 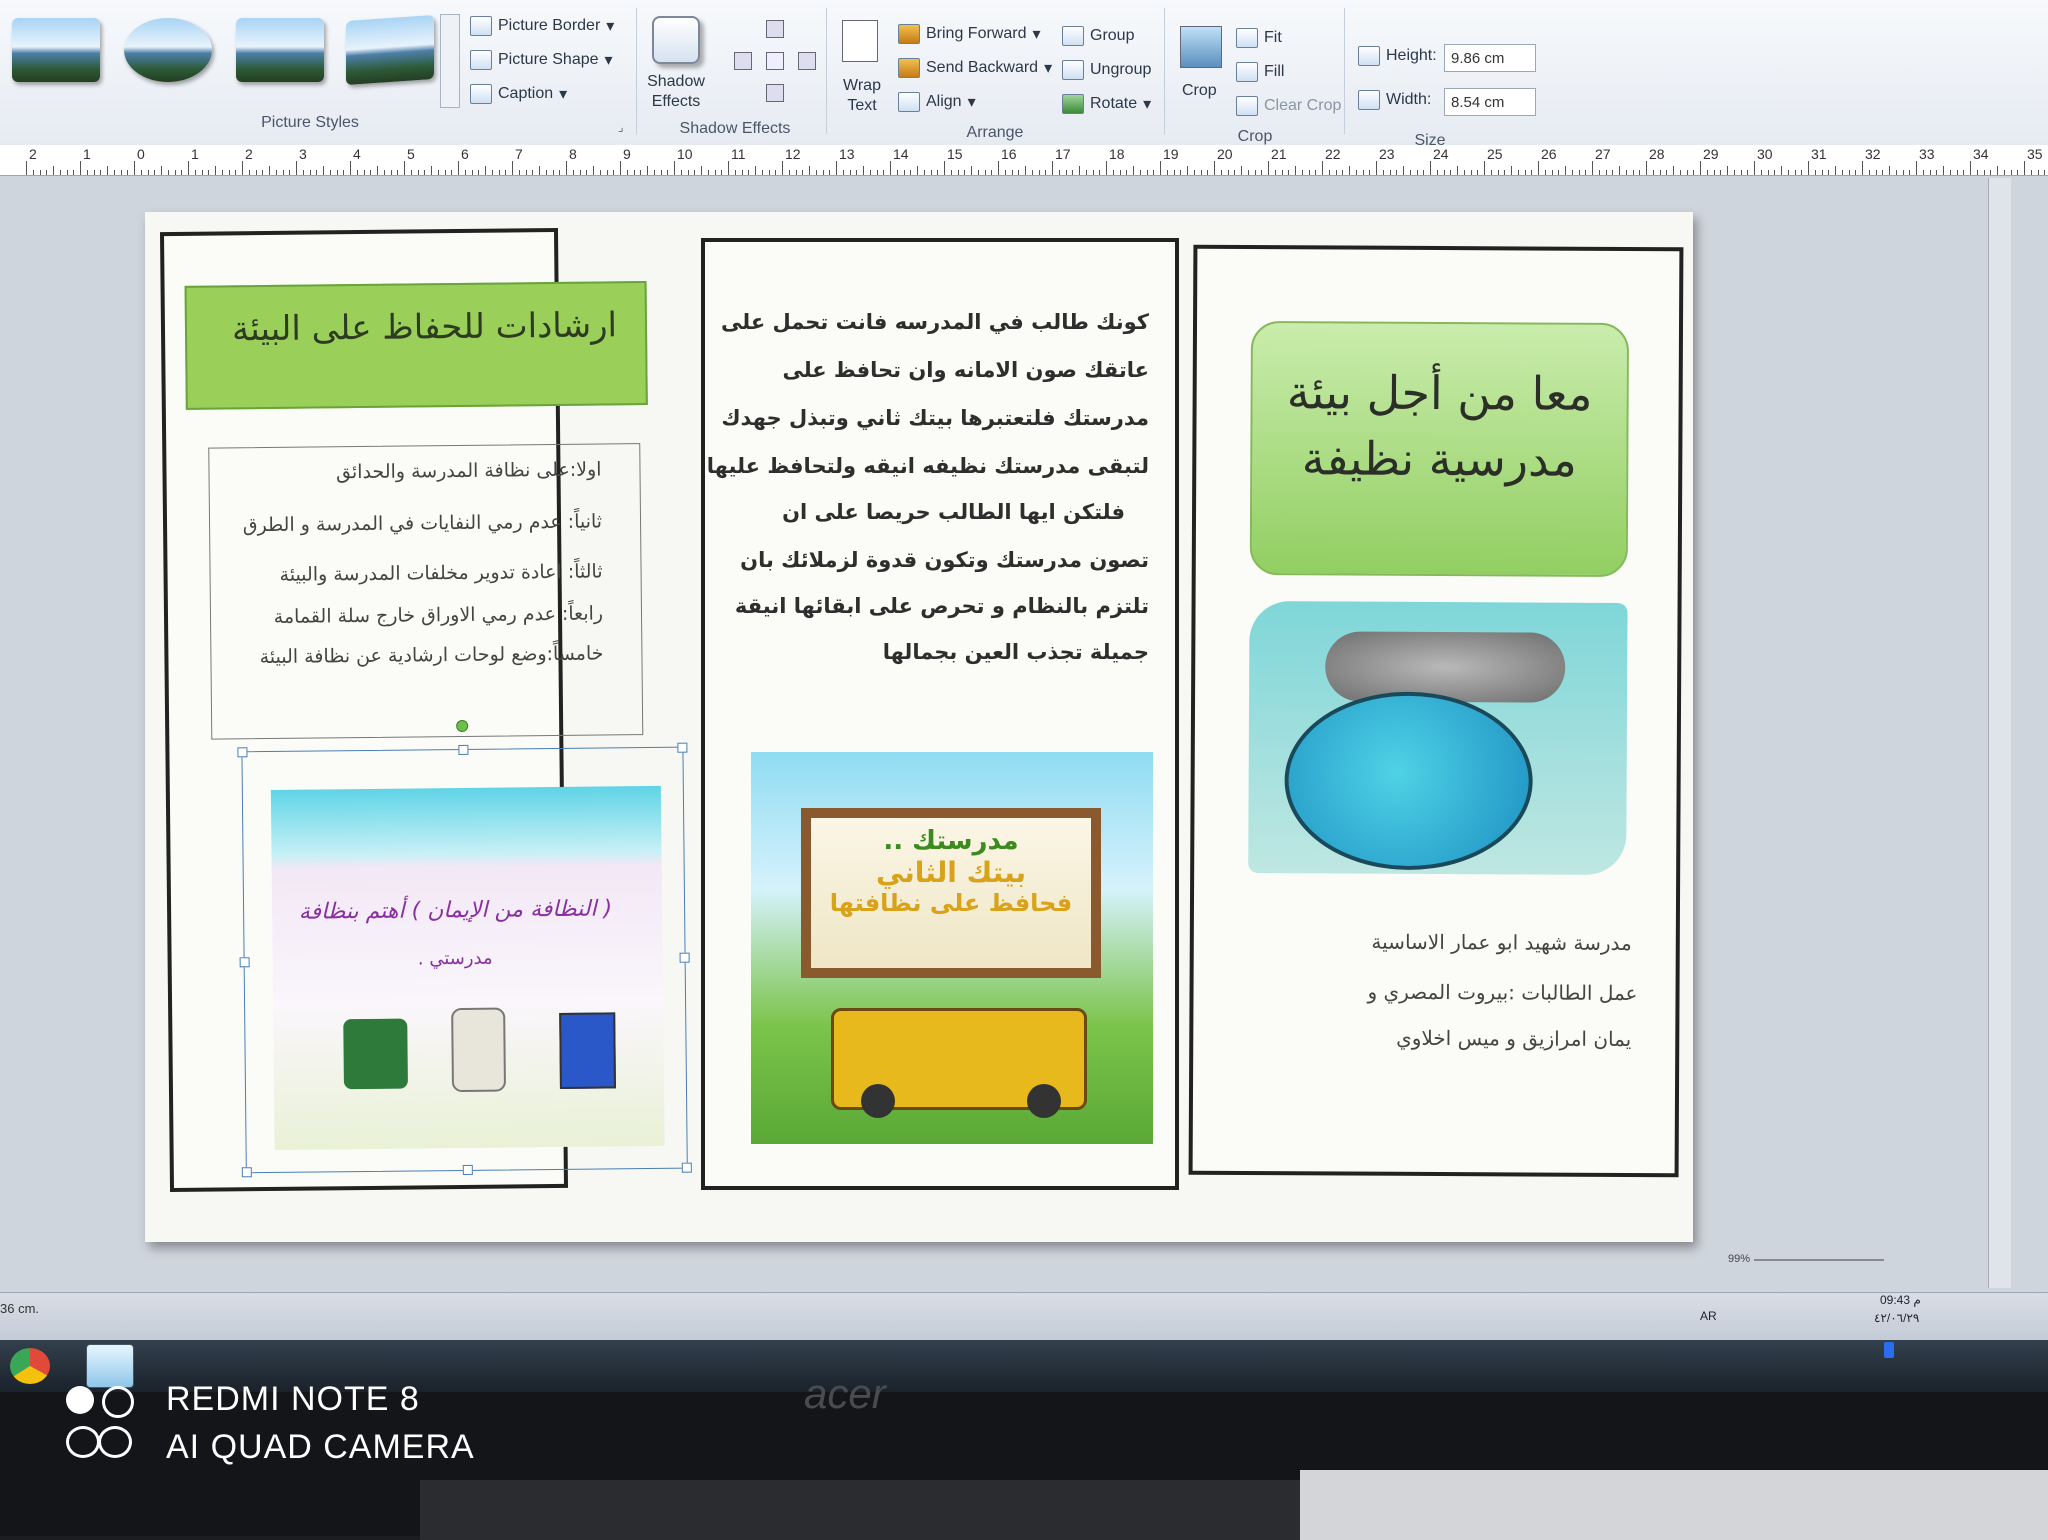 What do you see at coordinates (878, 1101) in the screenshot?
I see `bus-wheel-icon` at bounding box center [878, 1101].